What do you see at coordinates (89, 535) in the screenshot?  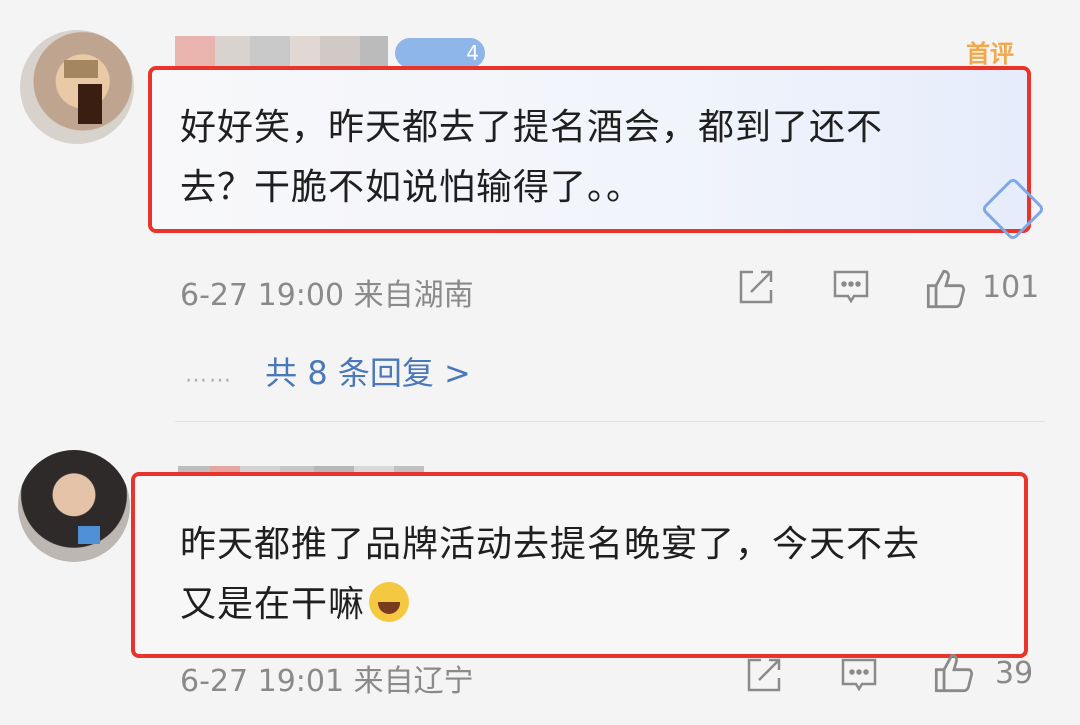 I see `avatar-mosaic` at bounding box center [89, 535].